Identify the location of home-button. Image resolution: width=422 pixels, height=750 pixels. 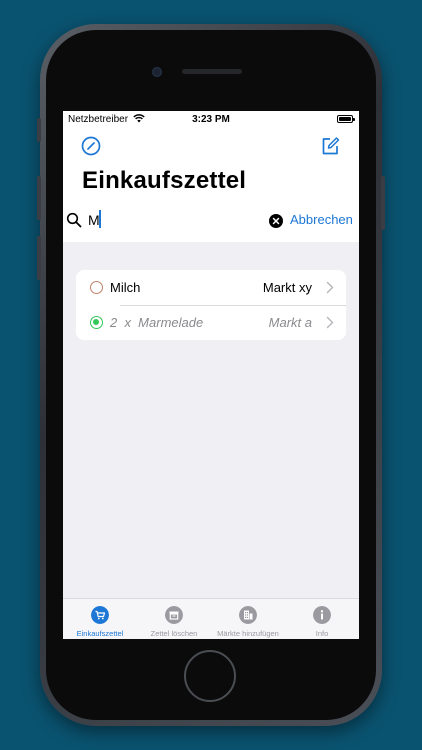
(210, 676).